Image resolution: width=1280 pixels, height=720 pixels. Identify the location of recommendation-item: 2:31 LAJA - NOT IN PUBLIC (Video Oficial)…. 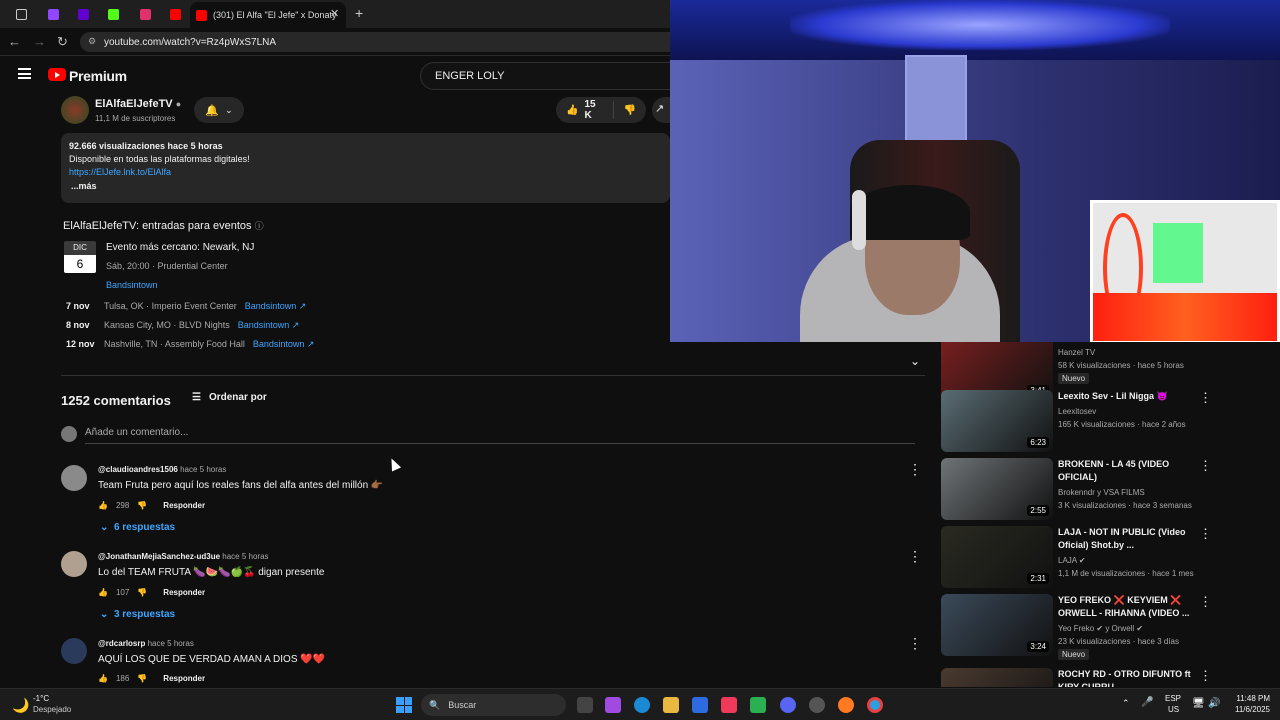
(1101, 557).